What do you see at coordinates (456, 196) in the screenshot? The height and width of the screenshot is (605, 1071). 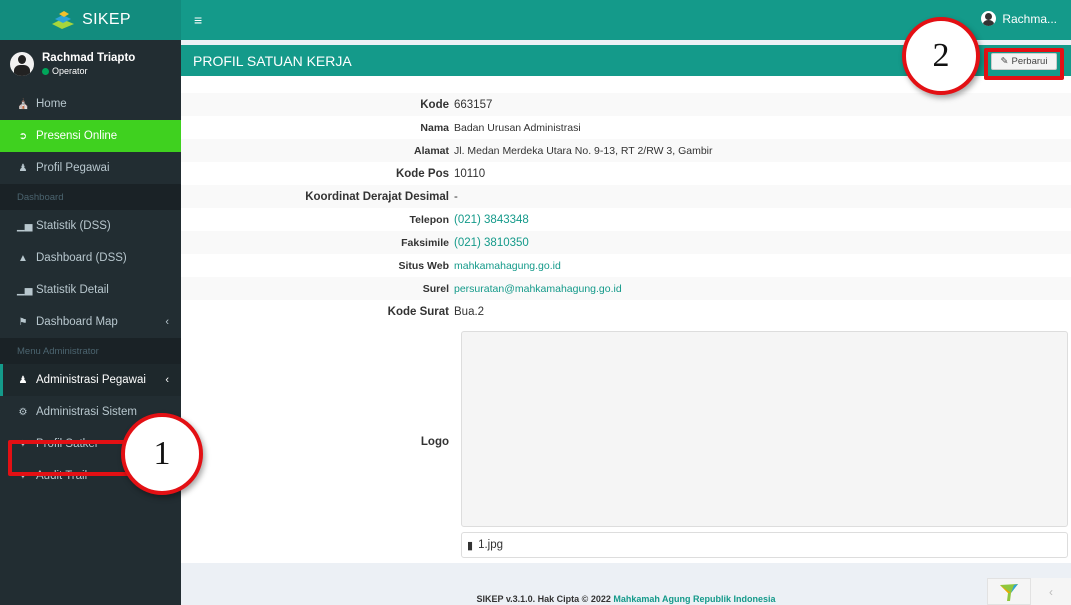 I see `detail-value: -` at bounding box center [456, 196].